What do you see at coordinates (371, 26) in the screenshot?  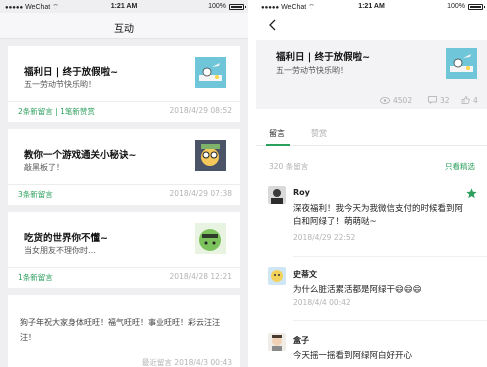 I see `nav-bar` at bounding box center [371, 26].